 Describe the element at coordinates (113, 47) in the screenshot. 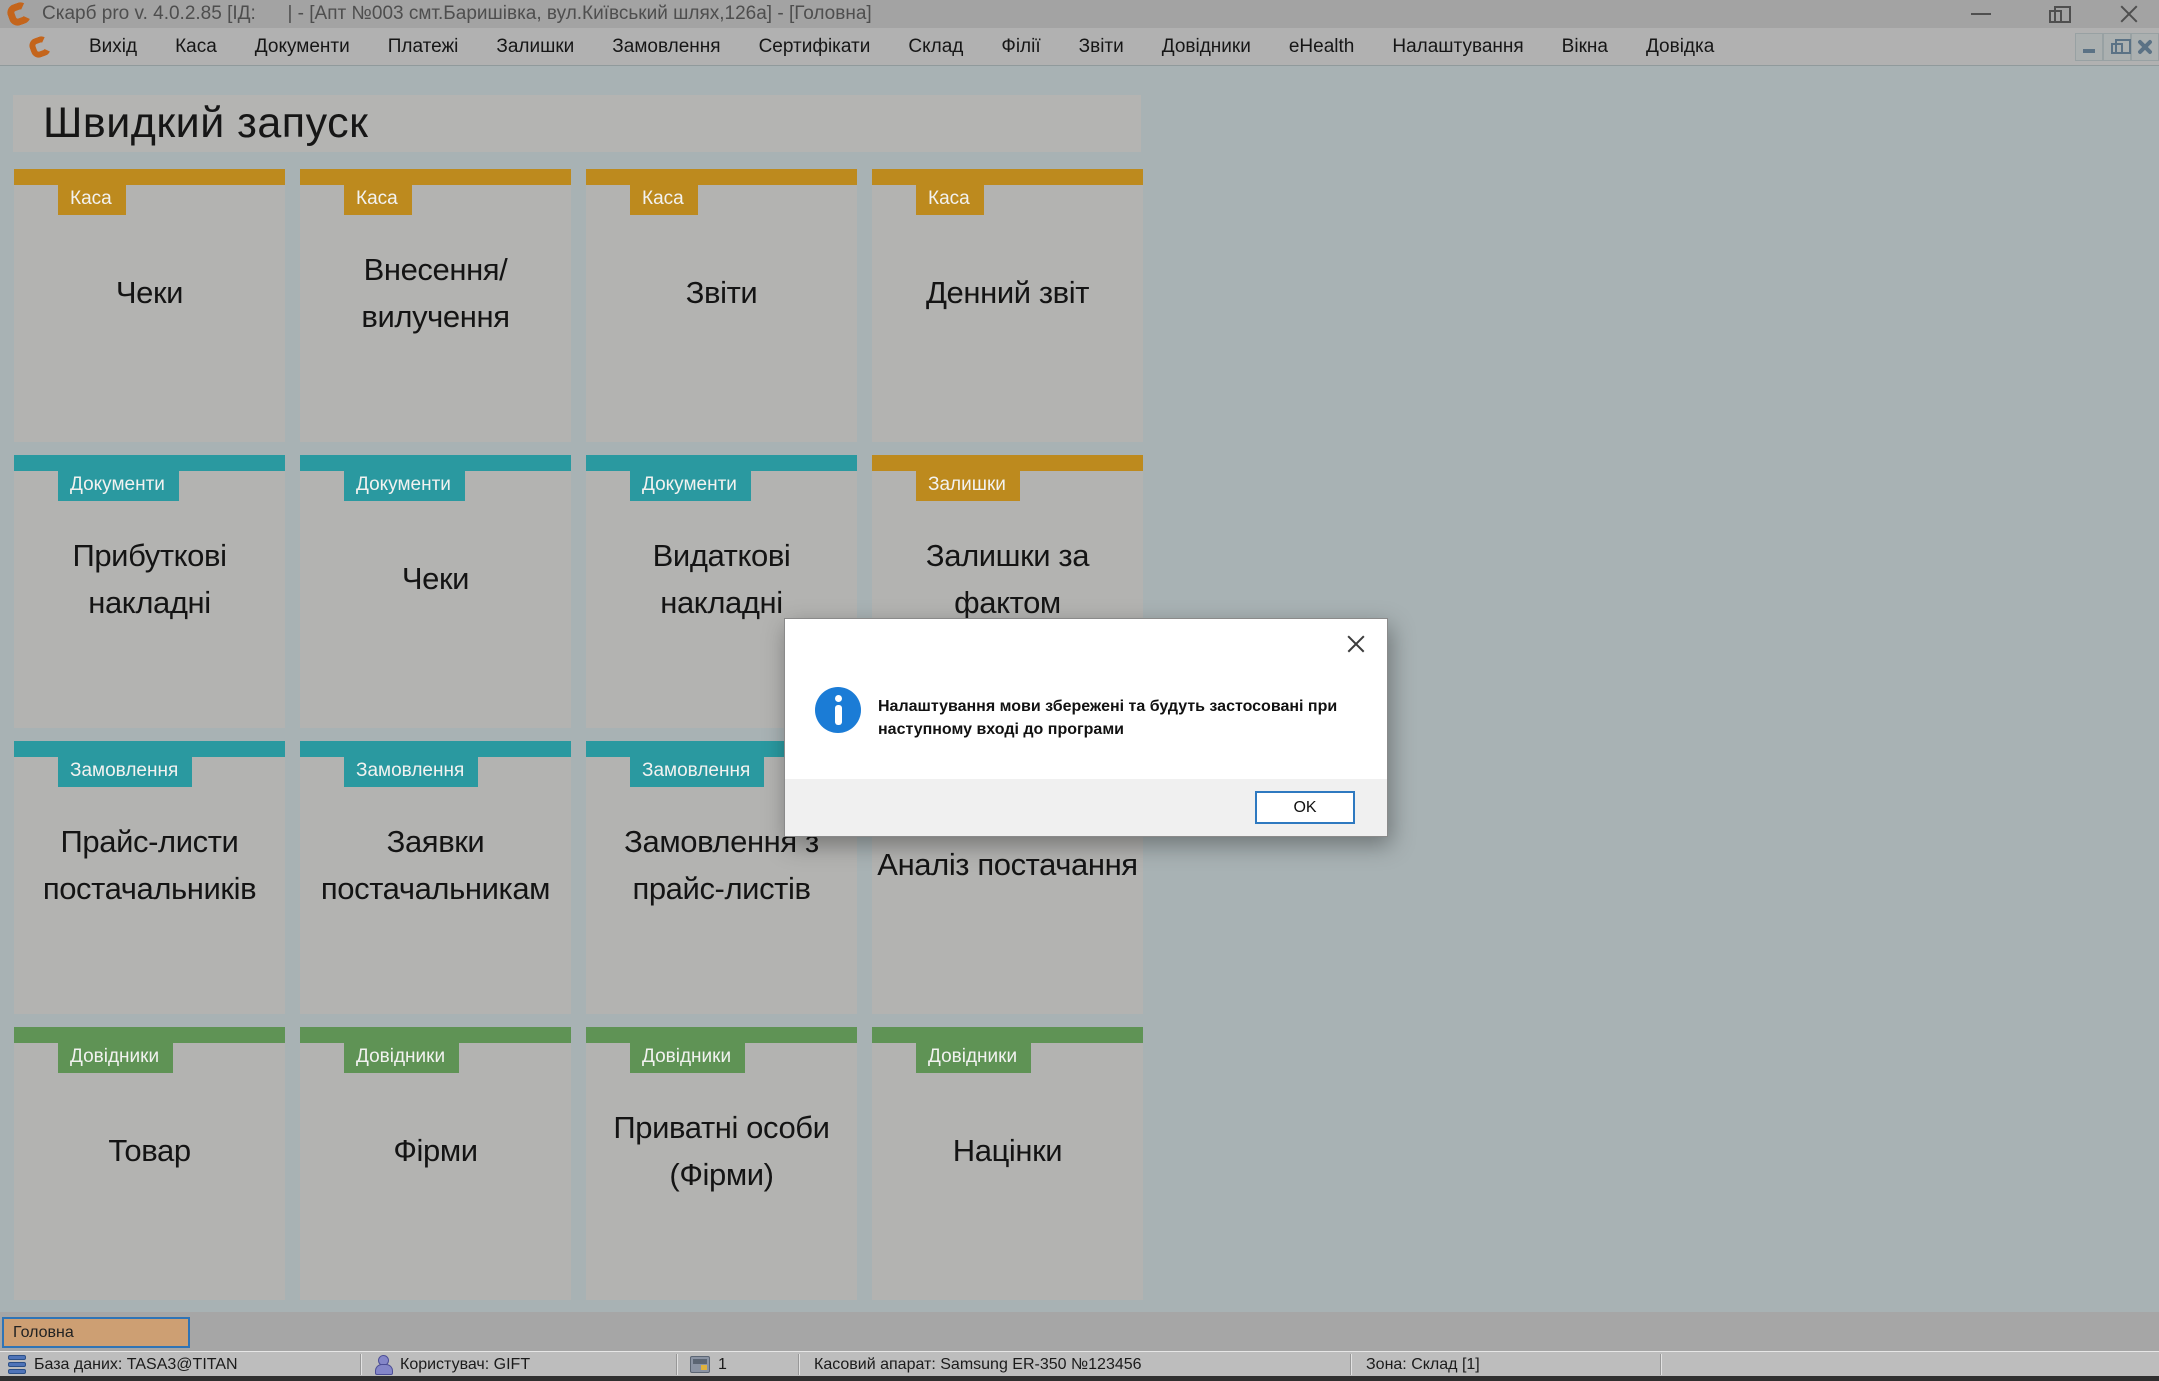

I see `menu-item-exit: Вихід` at that location.